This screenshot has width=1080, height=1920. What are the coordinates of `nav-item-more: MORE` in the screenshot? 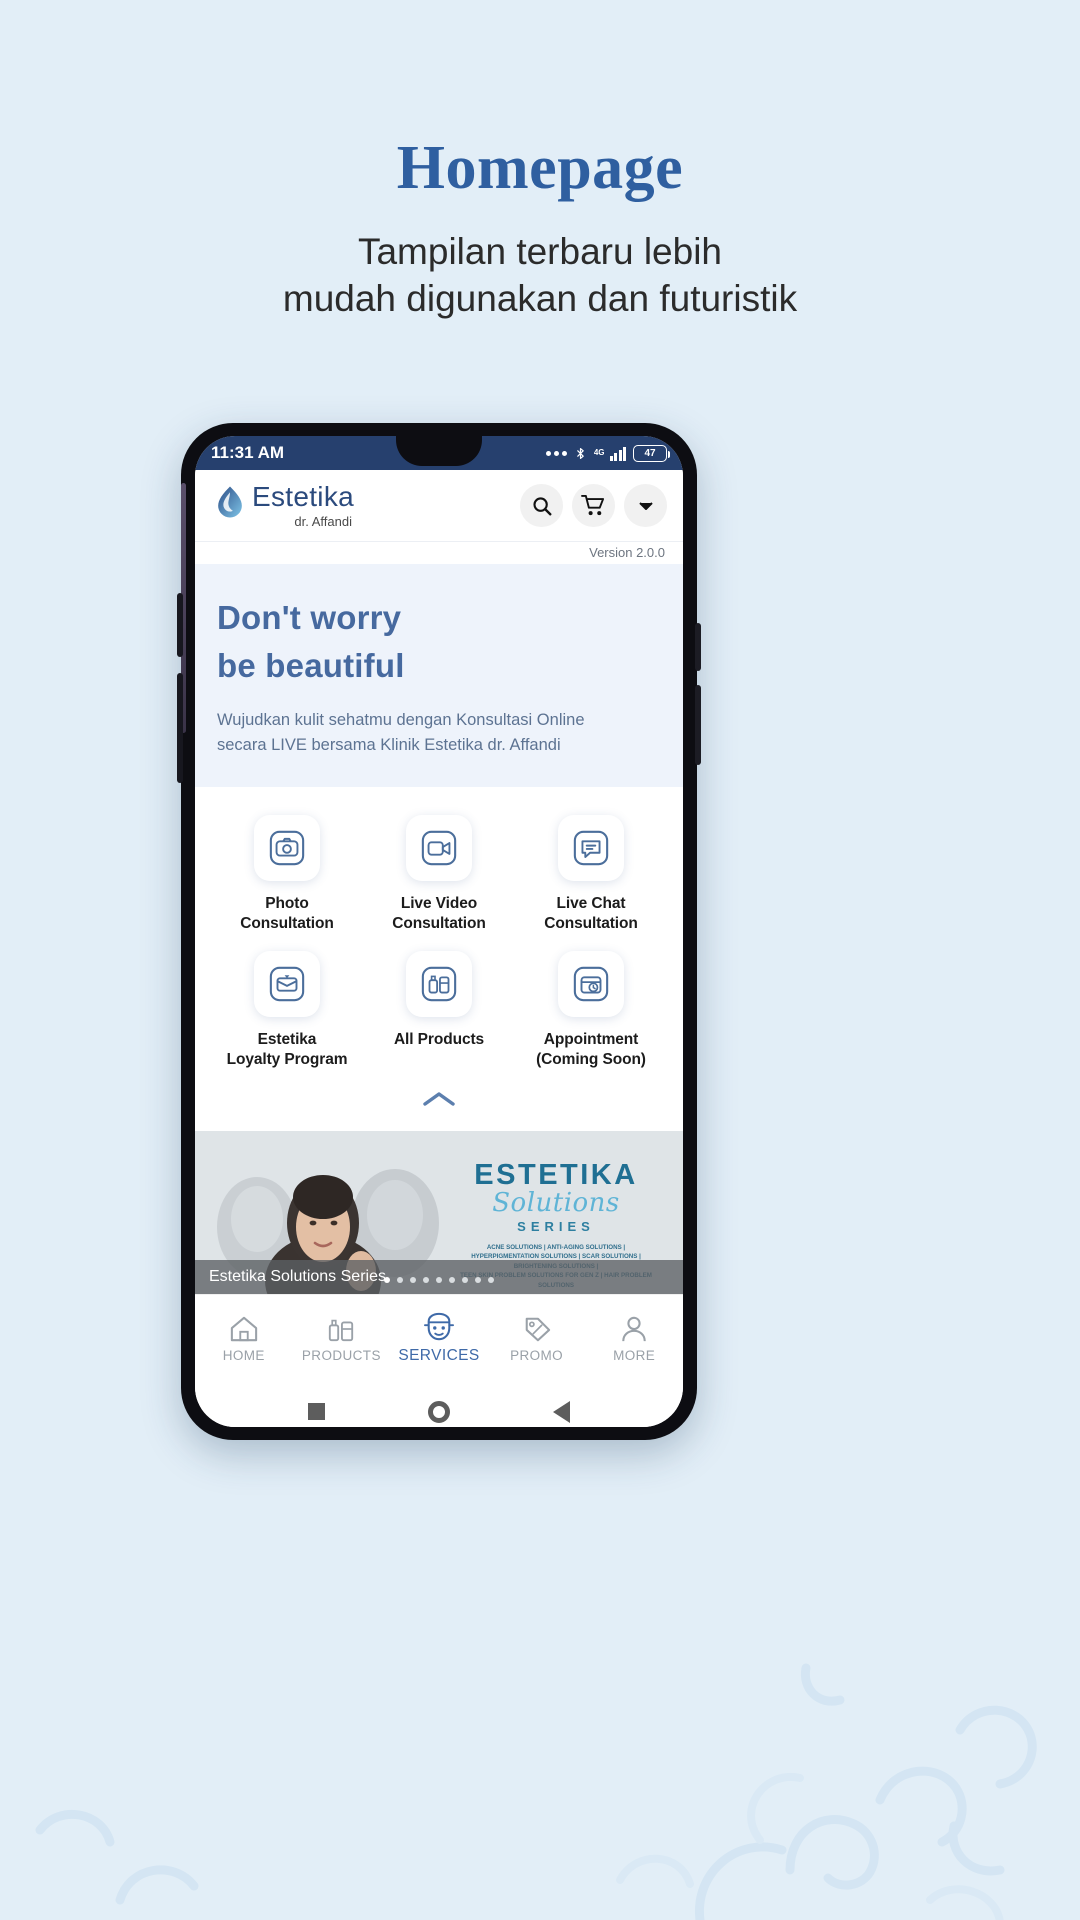 It's located at (634, 1337).